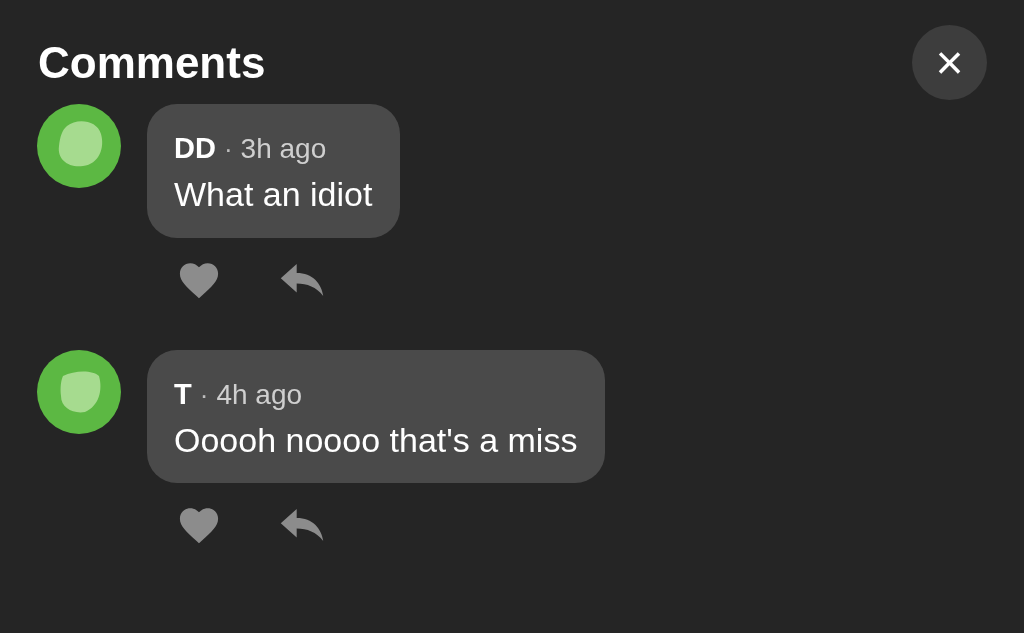 The image size is (1024, 633). I want to click on heart-icon, so click(199, 525).